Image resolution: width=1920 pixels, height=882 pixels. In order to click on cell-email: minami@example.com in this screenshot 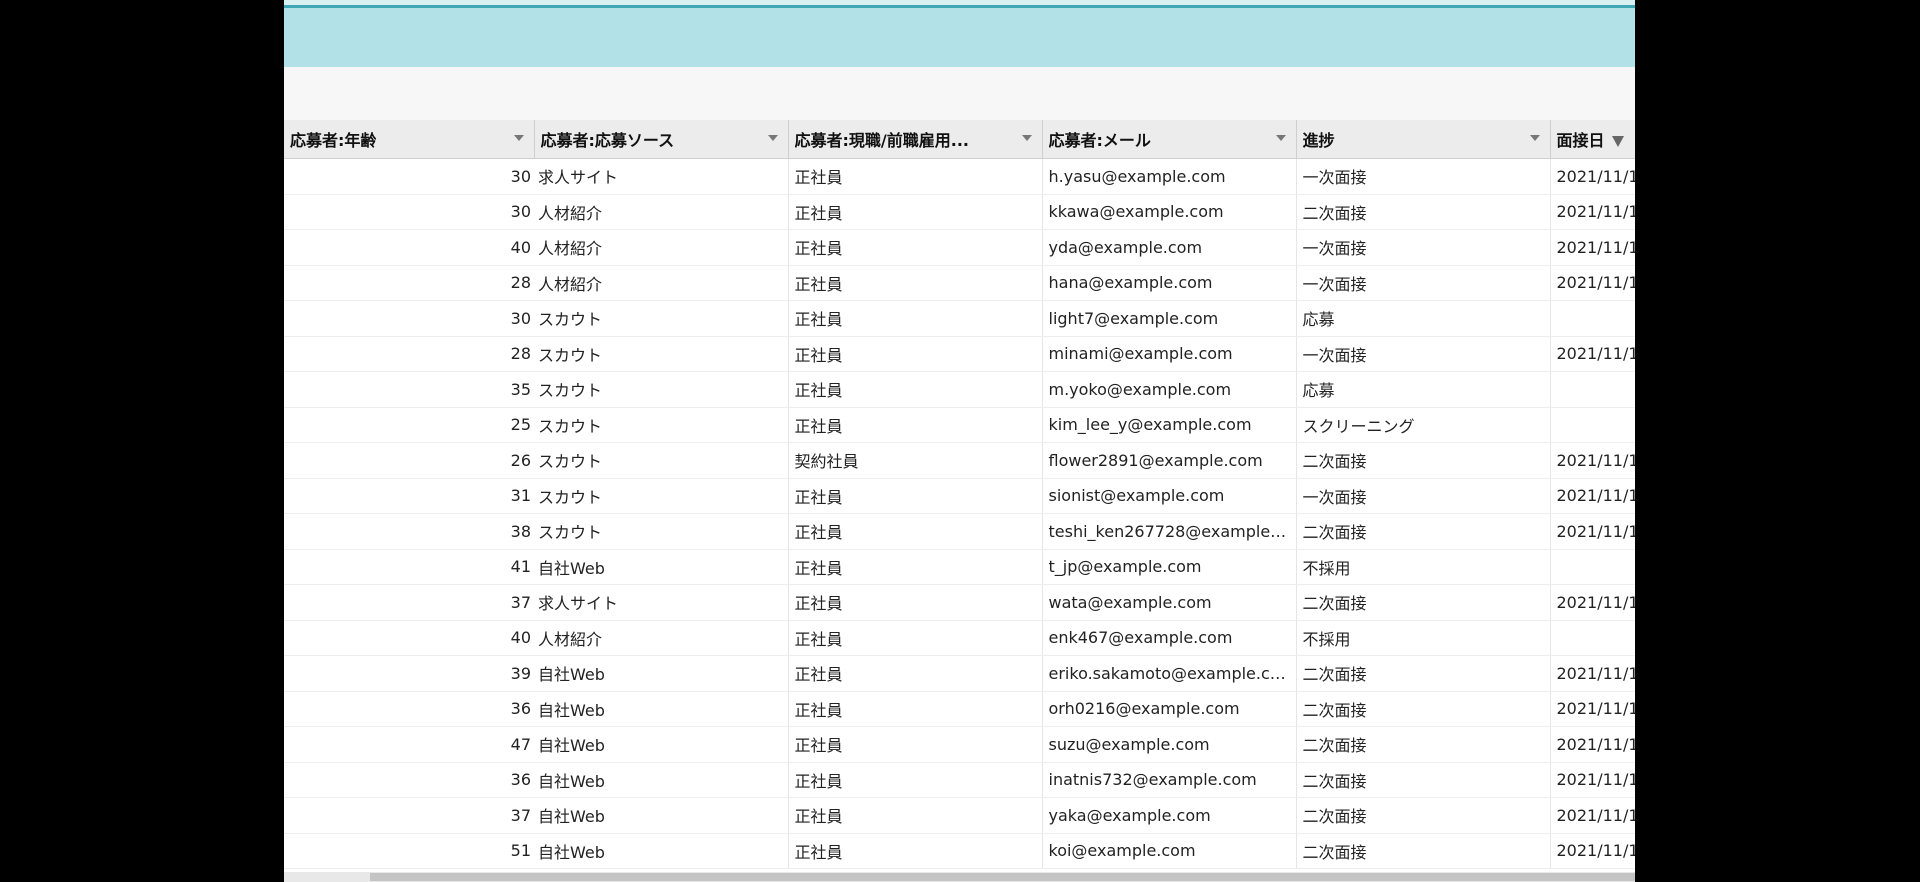, I will do `click(1169, 354)`.